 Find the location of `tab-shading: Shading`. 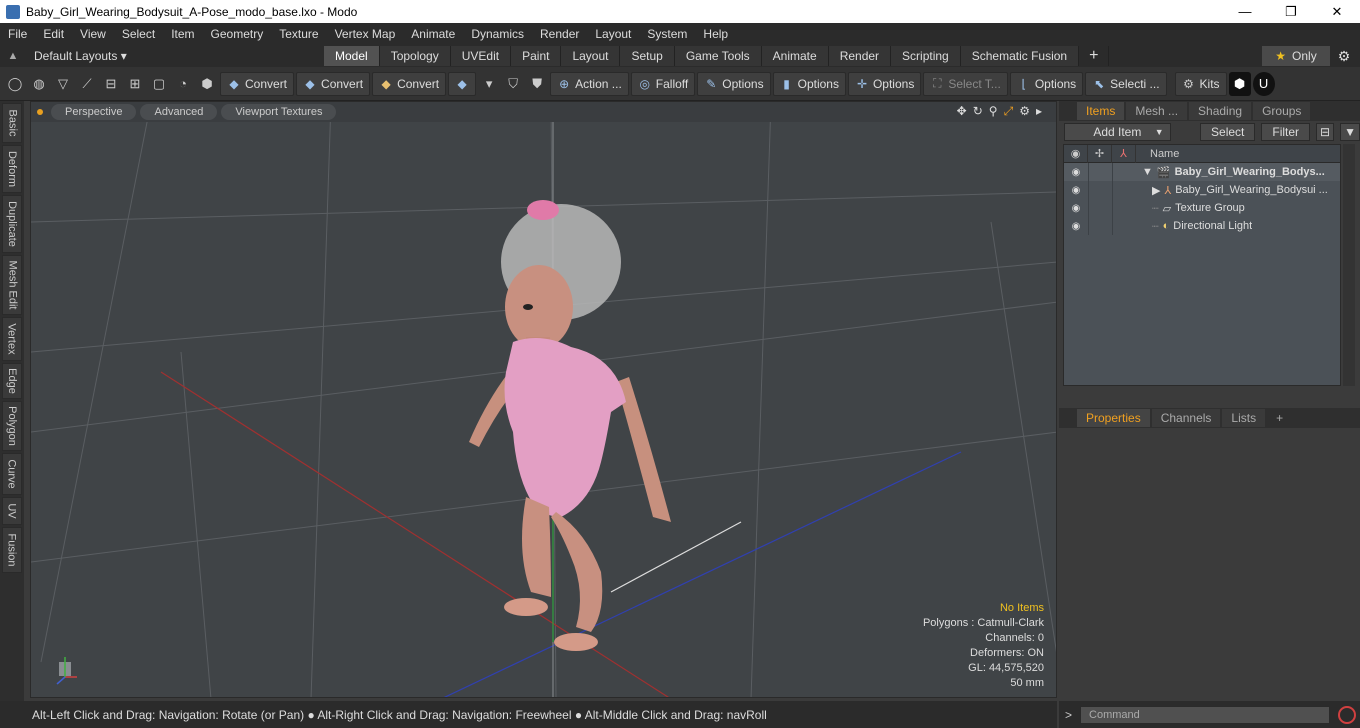

tab-shading: Shading is located at coordinates (1220, 111).